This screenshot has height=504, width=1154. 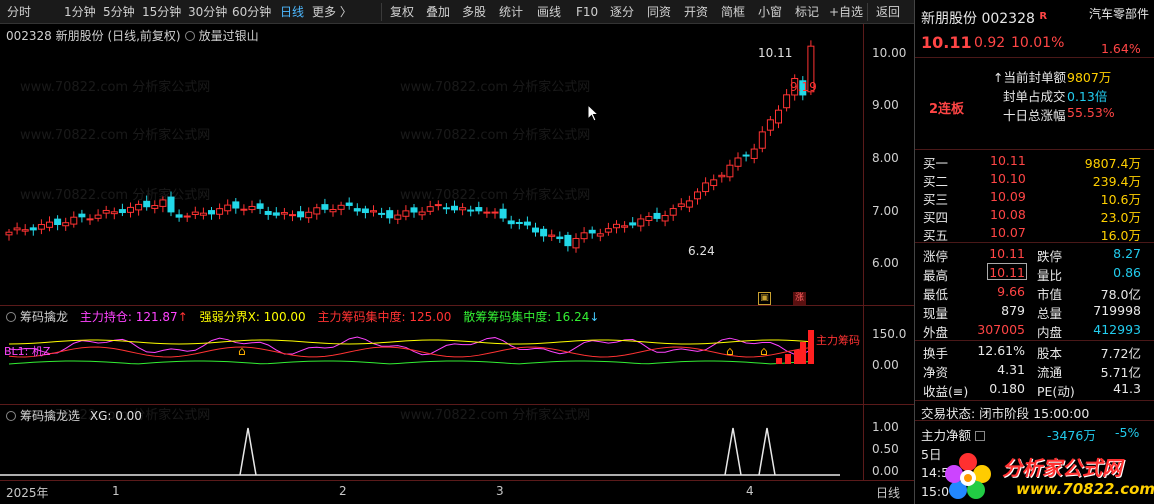 I want to click on tool-stats-button: 统计, so click(x=511, y=12).